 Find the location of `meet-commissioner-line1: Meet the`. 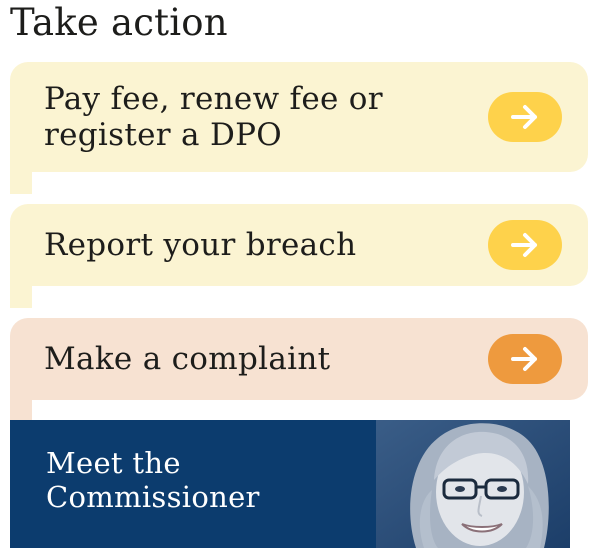

meet-commissioner-line1: Meet the is located at coordinates (113, 463).